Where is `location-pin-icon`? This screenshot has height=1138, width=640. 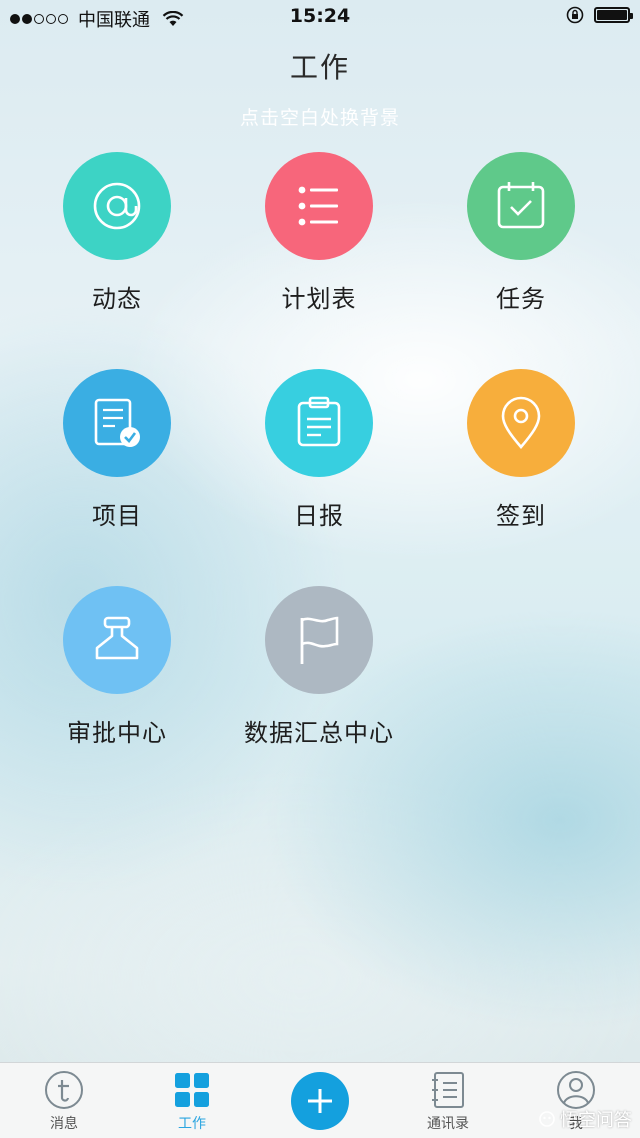
location-pin-icon is located at coordinates (521, 422).